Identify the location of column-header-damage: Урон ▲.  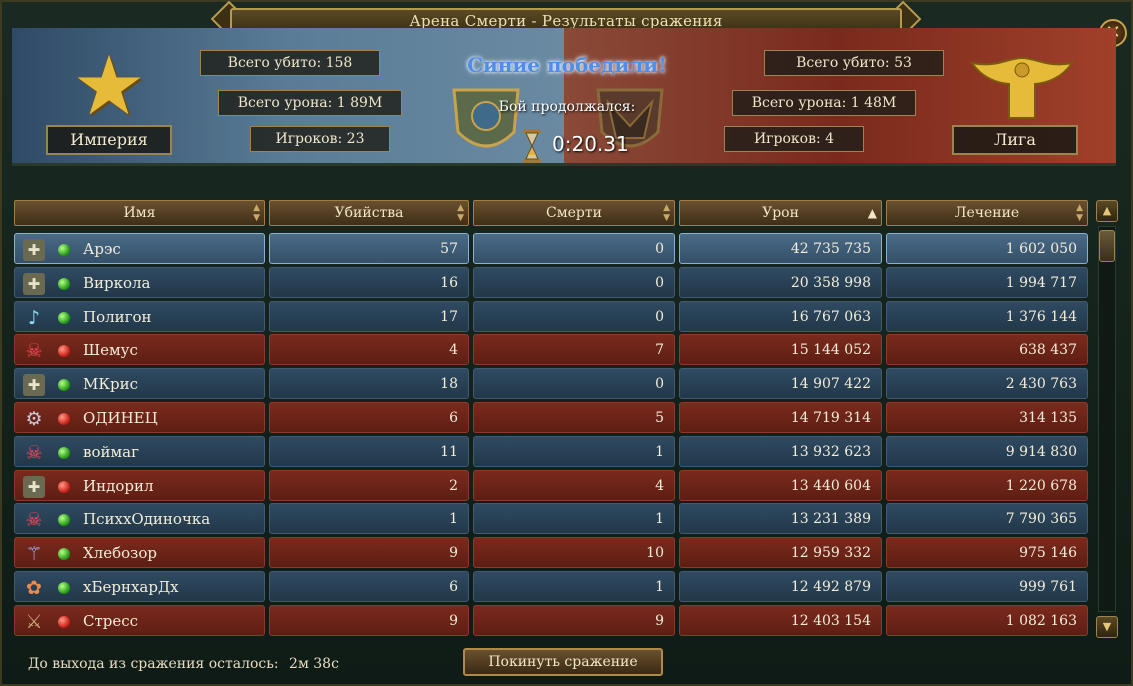
(780, 213).